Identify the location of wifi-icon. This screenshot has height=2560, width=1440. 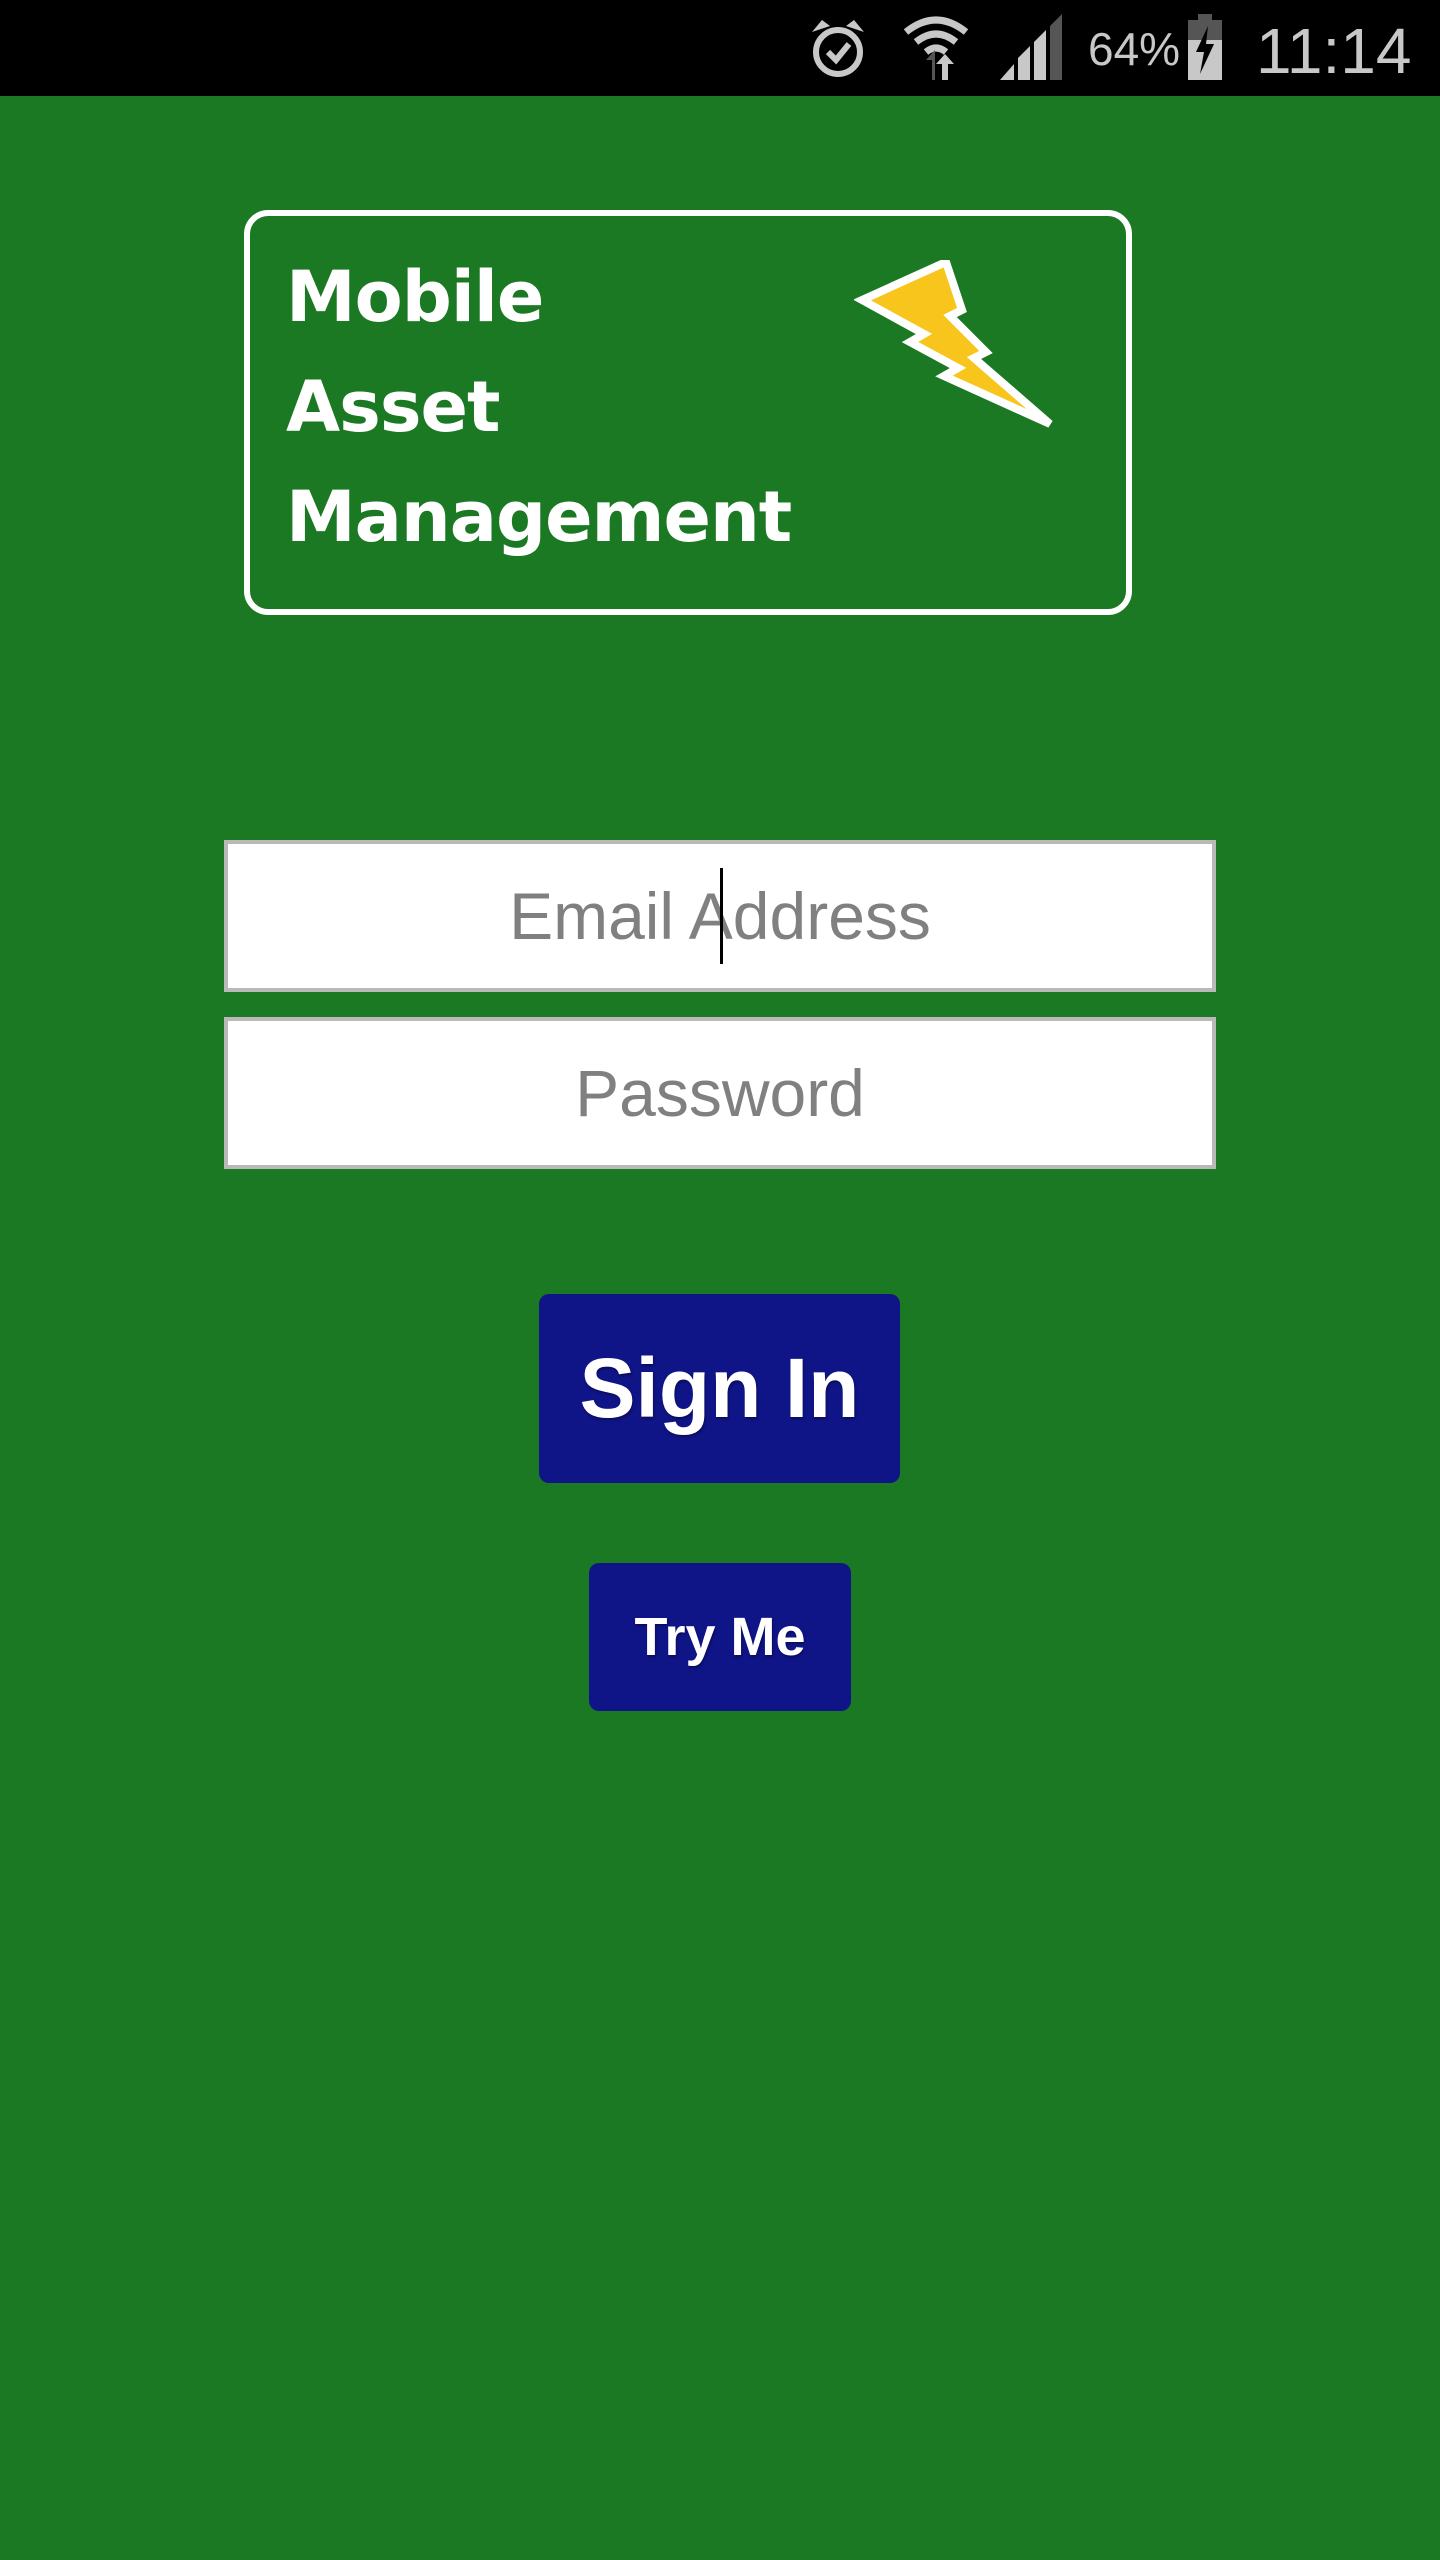
(936, 48).